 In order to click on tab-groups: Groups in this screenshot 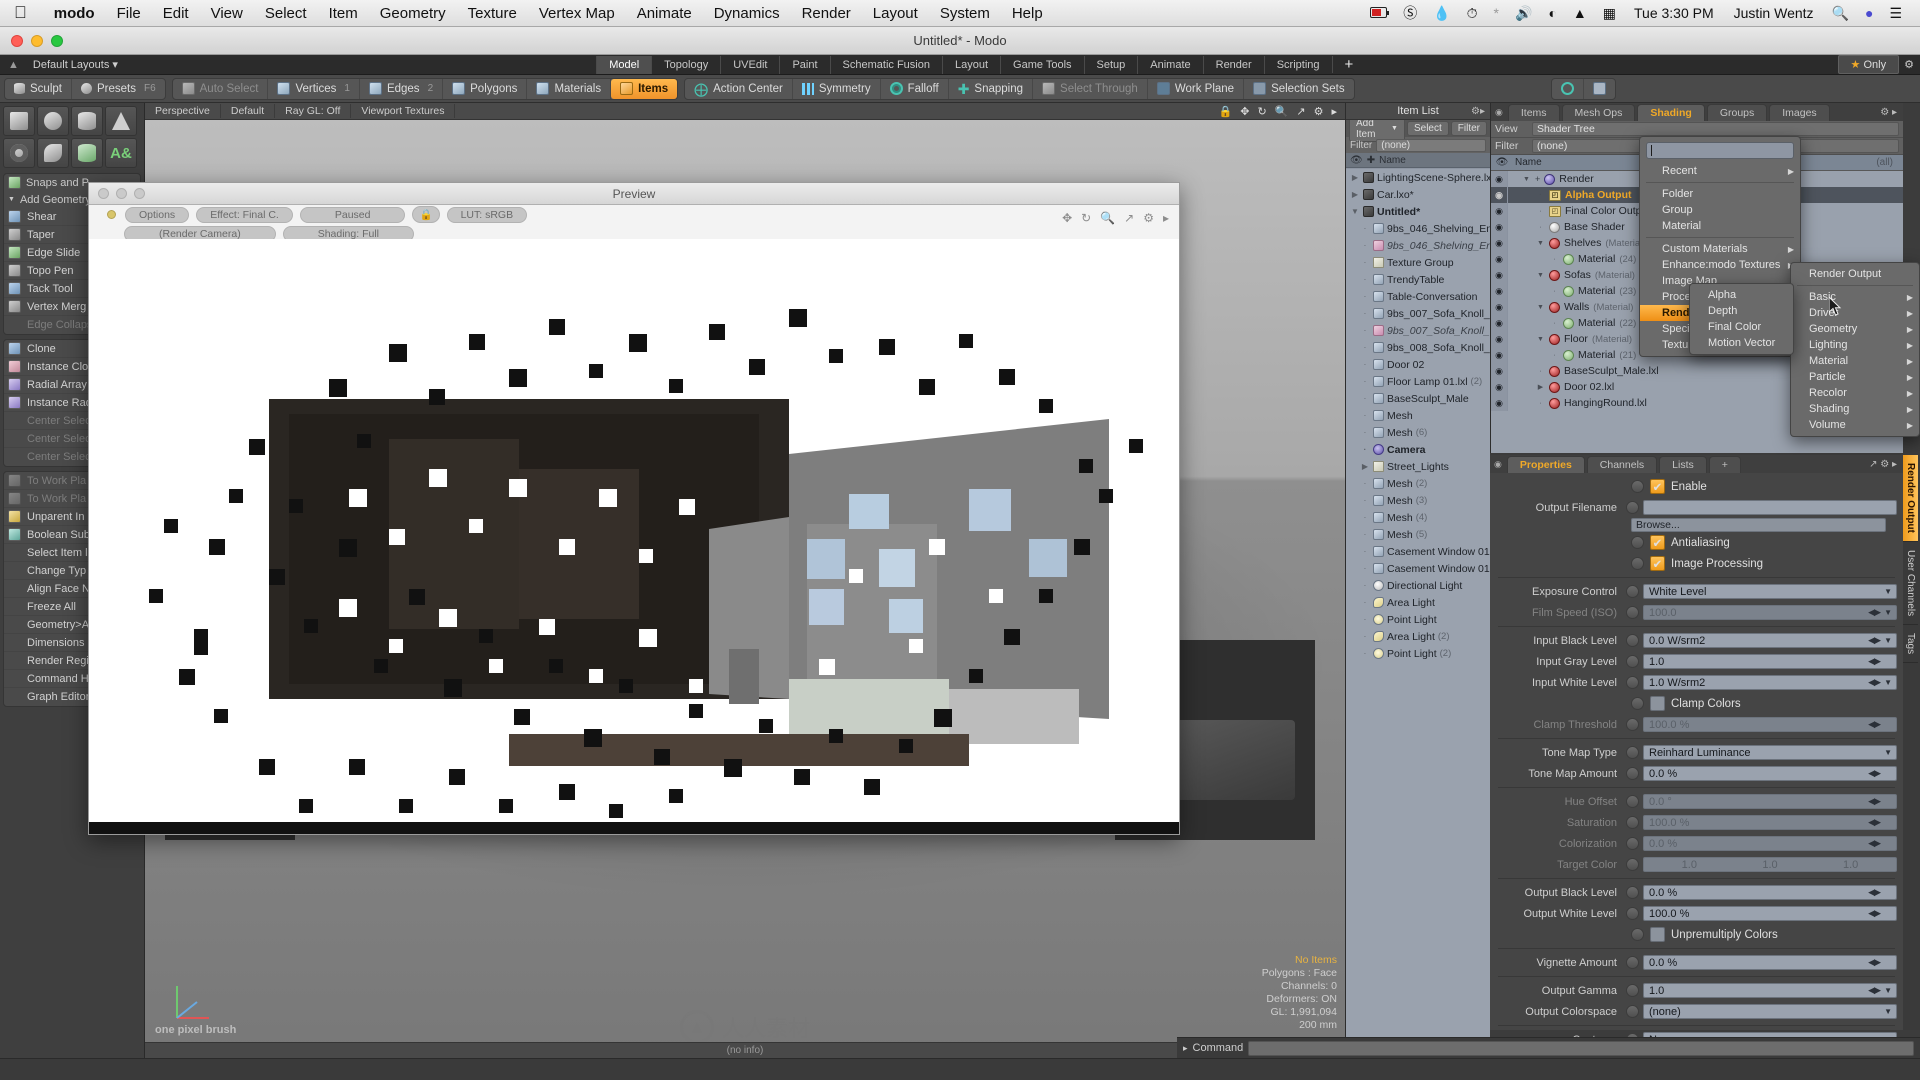, I will do `click(1737, 112)`.